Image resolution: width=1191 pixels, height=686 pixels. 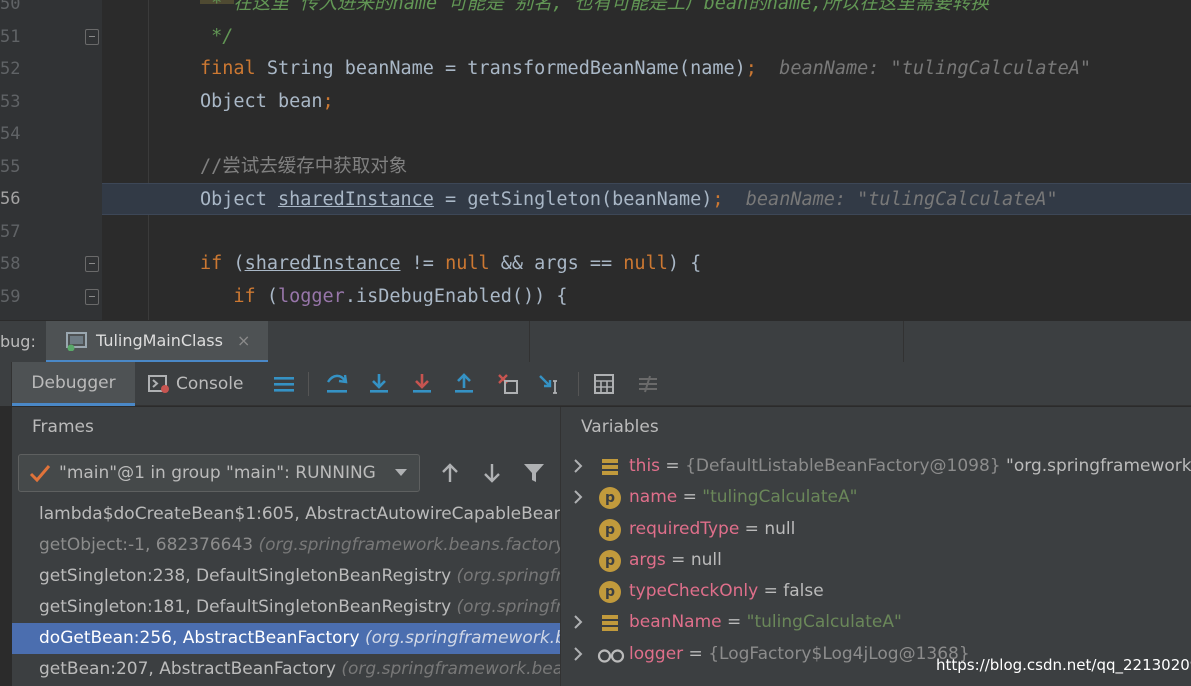 What do you see at coordinates (675, 560) in the screenshot?
I see `variable-text: args = null` at bounding box center [675, 560].